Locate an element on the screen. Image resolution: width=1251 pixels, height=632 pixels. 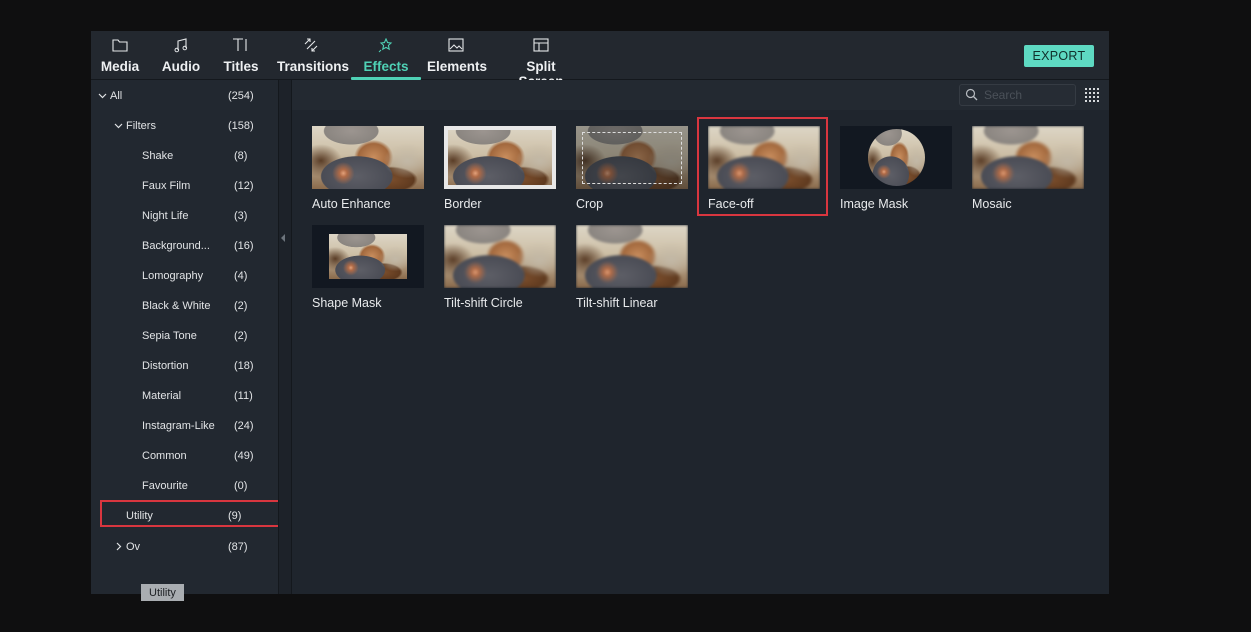
effect-item-mosaic: Mosaic is located at coordinates (1022, 173).